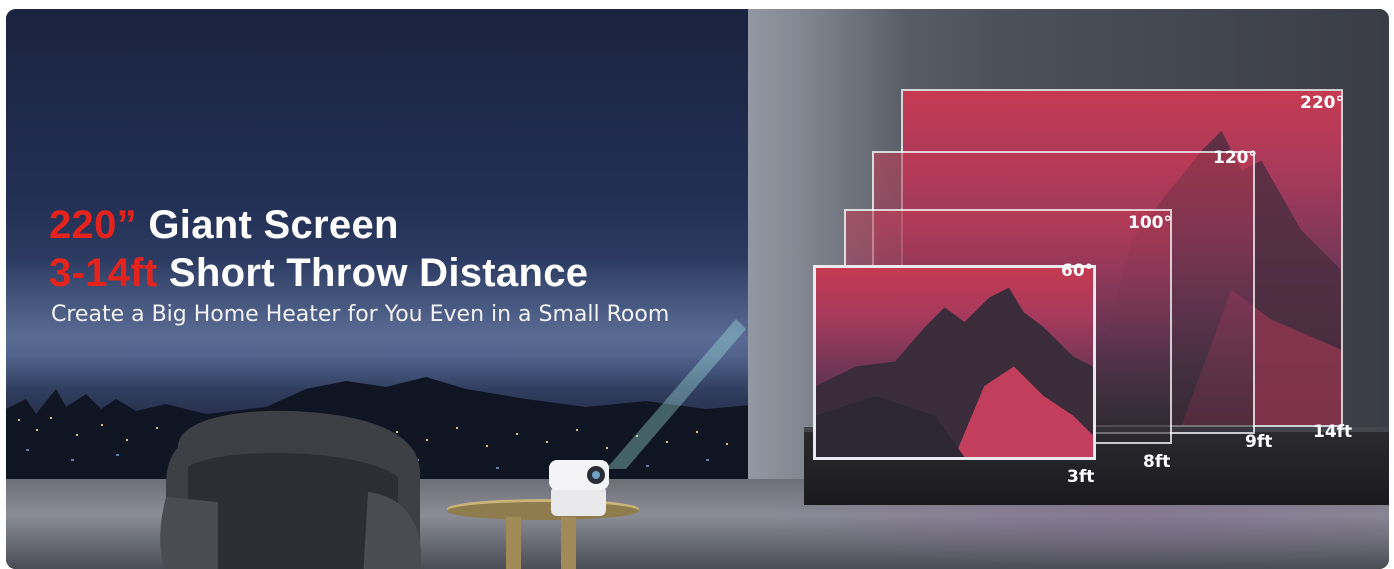  What do you see at coordinates (1235, 158) in the screenshot?
I see `screen-size-label-120: 120°` at bounding box center [1235, 158].